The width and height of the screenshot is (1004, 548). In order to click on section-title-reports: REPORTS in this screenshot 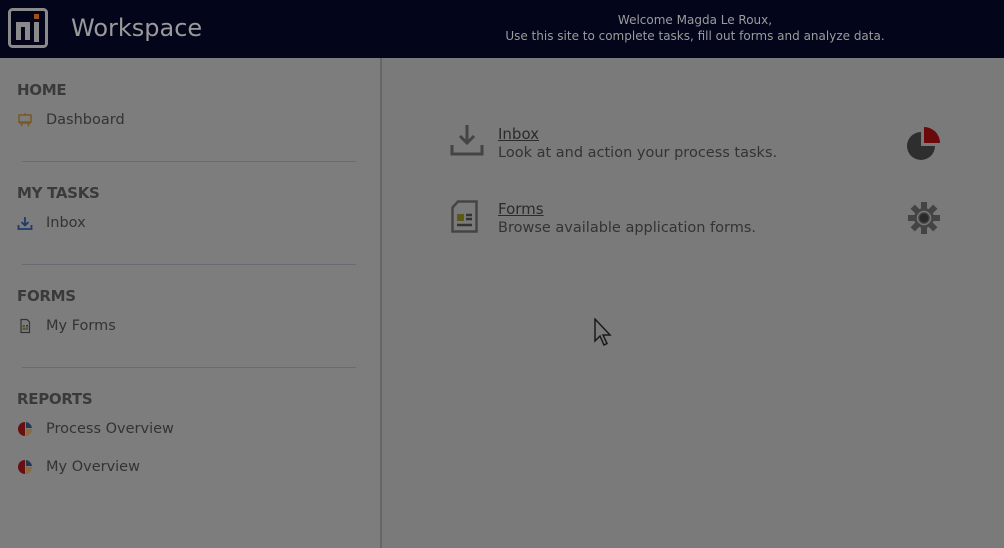, I will do `click(55, 399)`.